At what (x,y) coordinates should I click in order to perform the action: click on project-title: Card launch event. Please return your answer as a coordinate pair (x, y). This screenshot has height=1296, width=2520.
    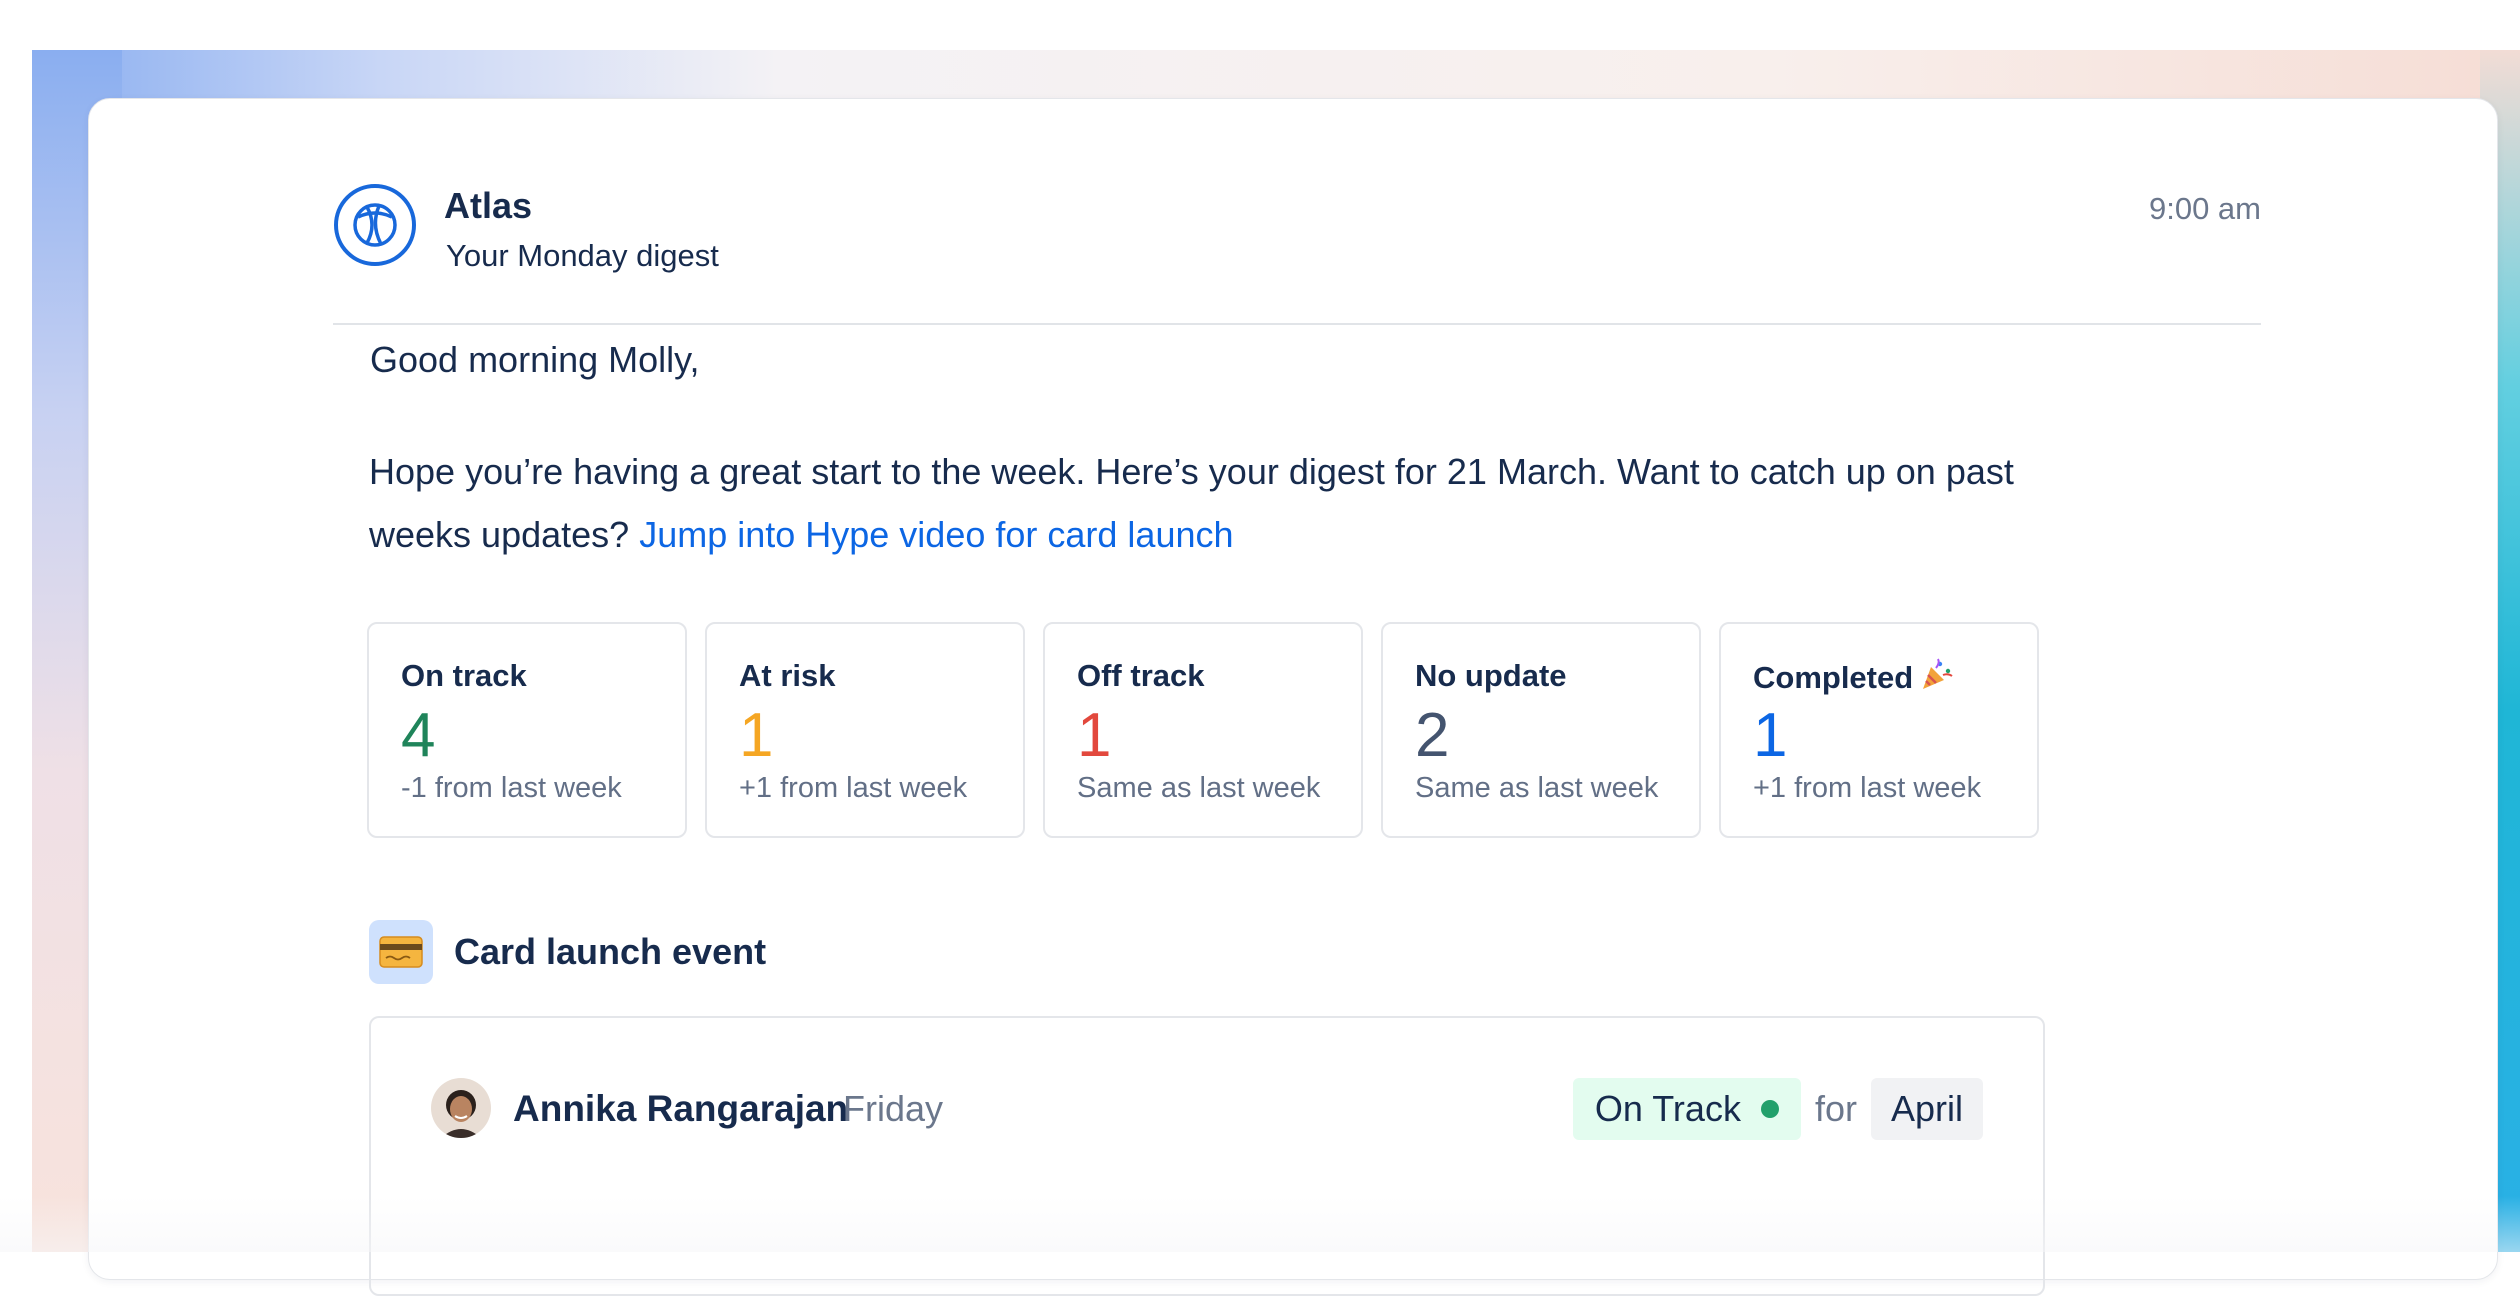
    Looking at the image, I should click on (610, 951).